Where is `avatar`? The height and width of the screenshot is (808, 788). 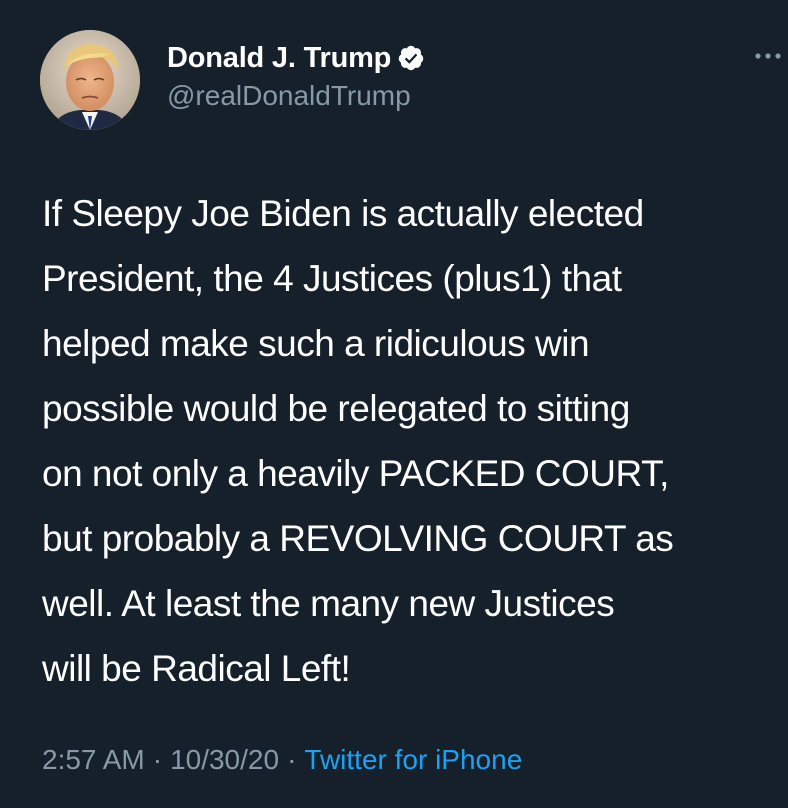 avatar is located at coordinates (90, 80).